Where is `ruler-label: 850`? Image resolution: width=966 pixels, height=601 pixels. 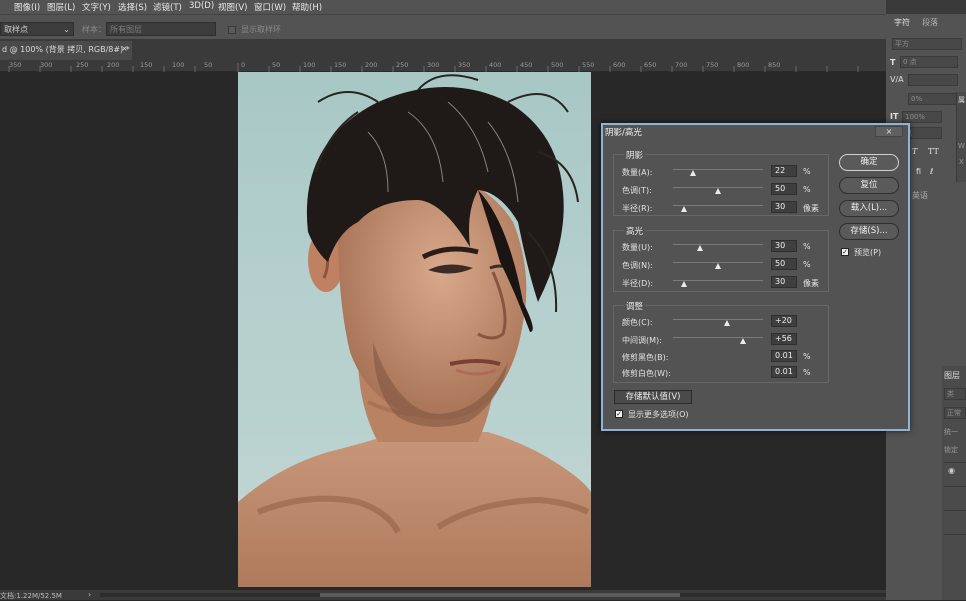 ruler-label: 850 is located at coordinates (774, 65).